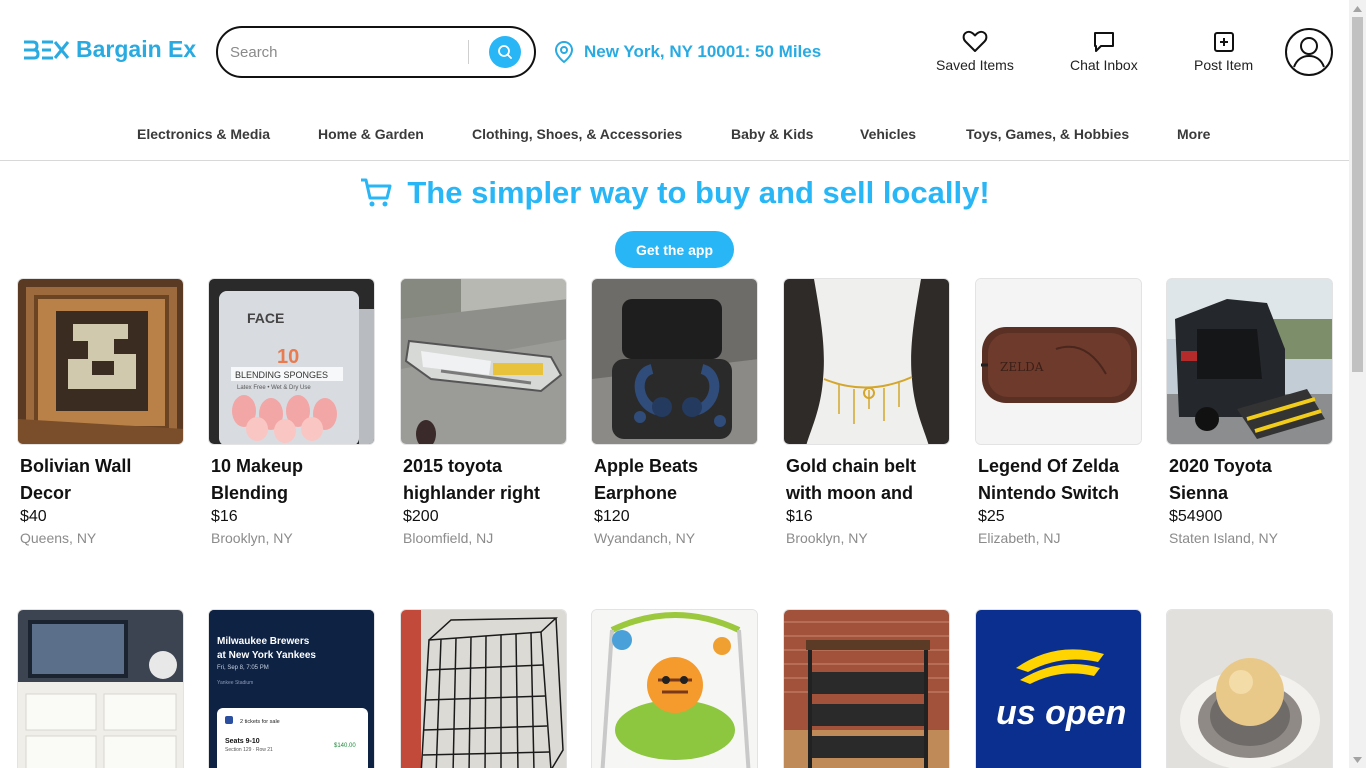  Describe the element at coordinates (421, 516) in the screenshot. I see `listing-price: $200` at that location.